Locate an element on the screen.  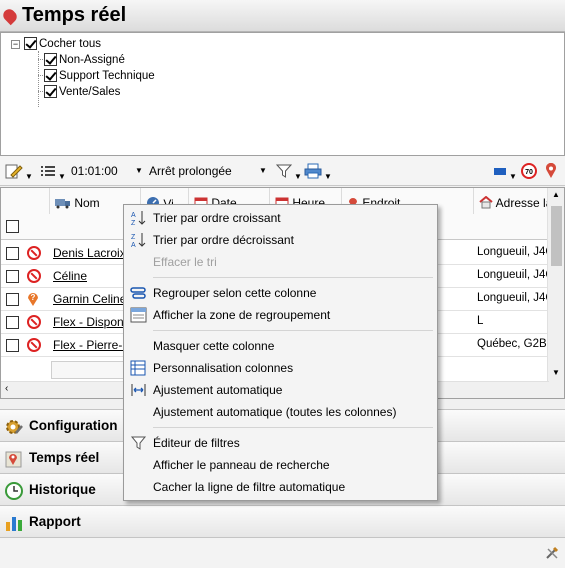
row-name-link: Denis Lacroix is located at coordinates (89, 253).